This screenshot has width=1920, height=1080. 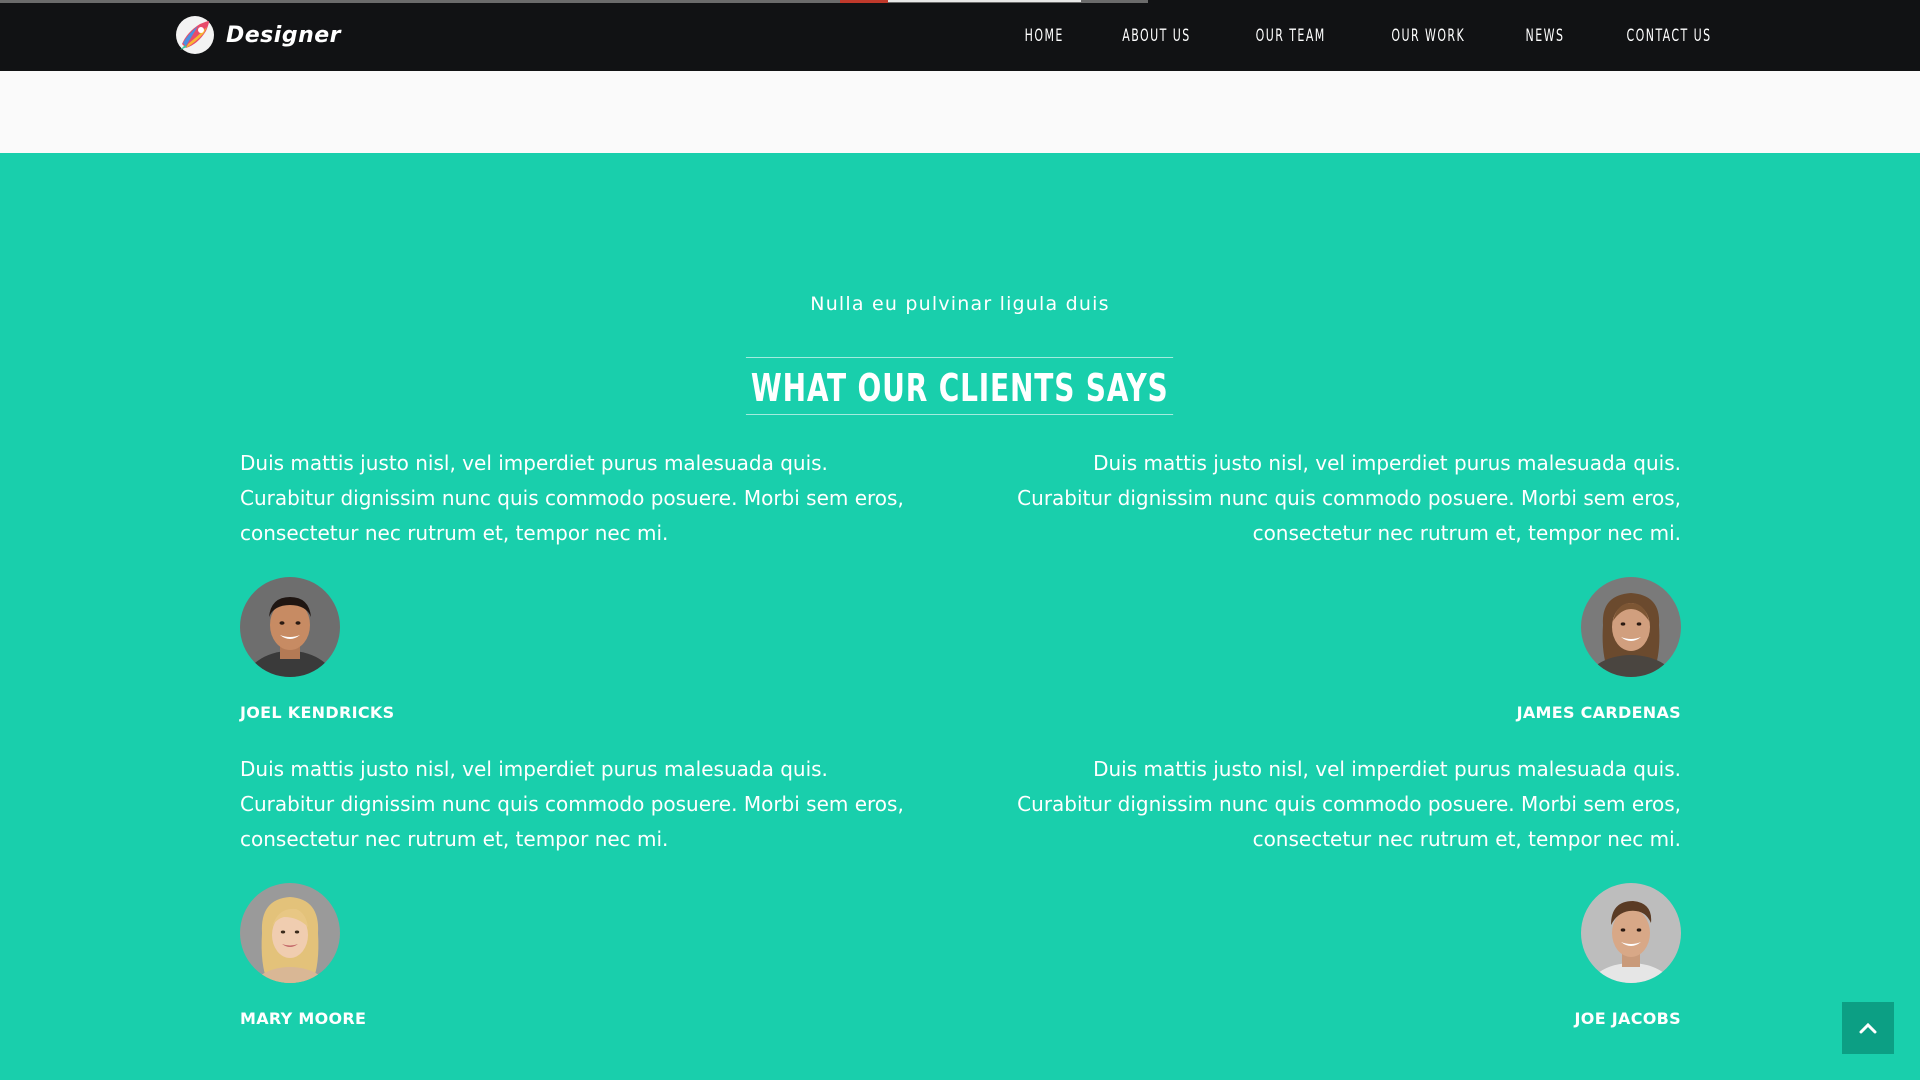 I want to click on brand-name: Designer, so click(x=283, y=35).